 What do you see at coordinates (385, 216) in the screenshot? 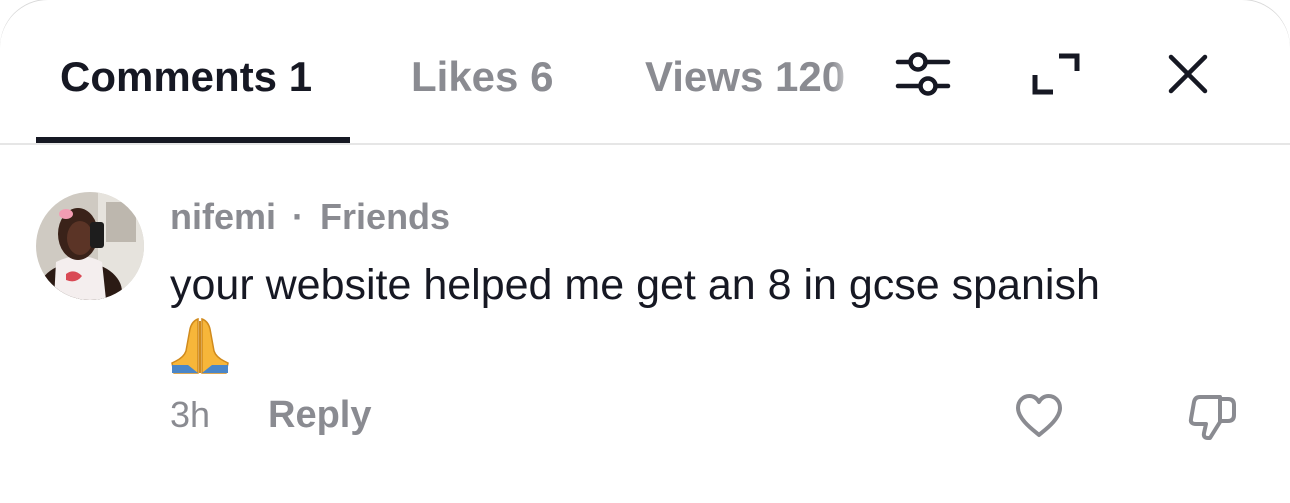
I see `relationship-label: Friends` at bounding box center [385, 216].